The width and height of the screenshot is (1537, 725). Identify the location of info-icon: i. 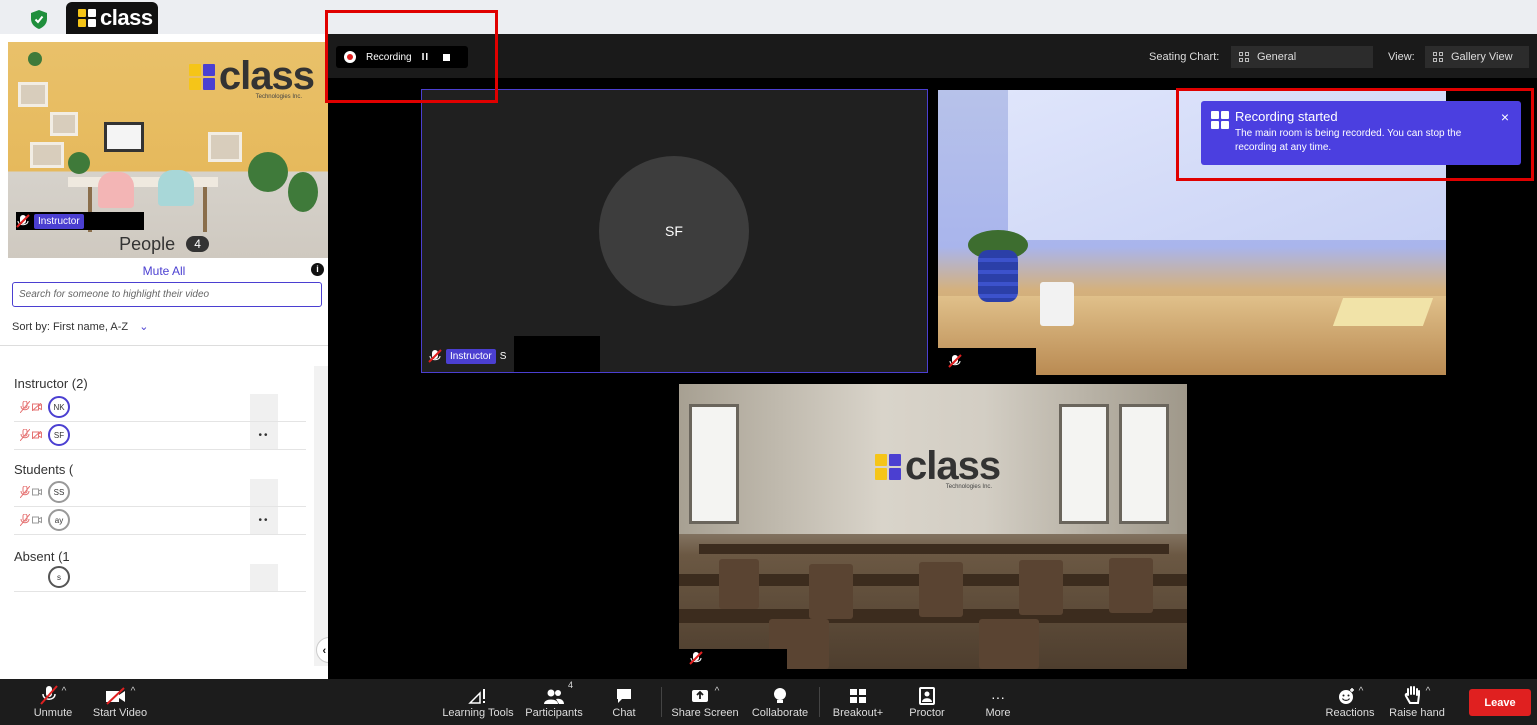
(317, 269).